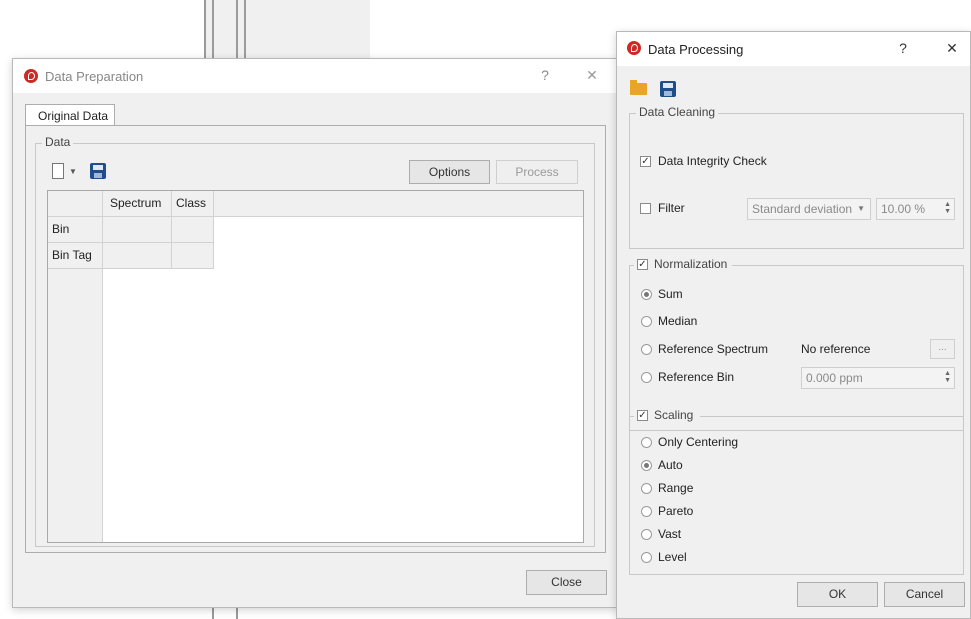 This screenshot has height=619, width=971. What do you see at coordinates (837, 594) in the screenshot?
I see `ok-button: OK` at bounding box center [837, 594].